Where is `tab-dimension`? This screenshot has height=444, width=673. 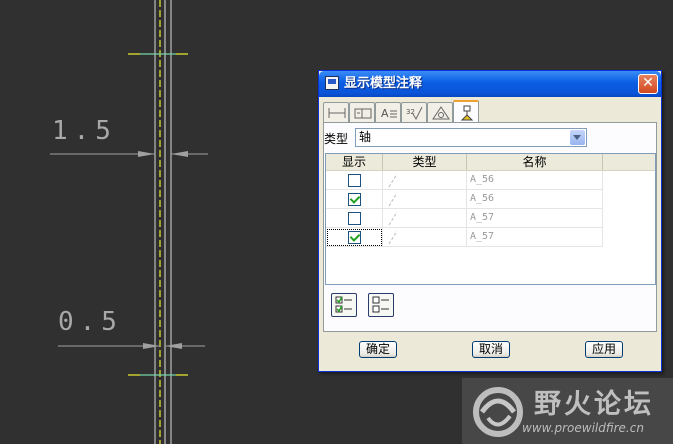 tab-dimension is located at coordinates (336, 112).